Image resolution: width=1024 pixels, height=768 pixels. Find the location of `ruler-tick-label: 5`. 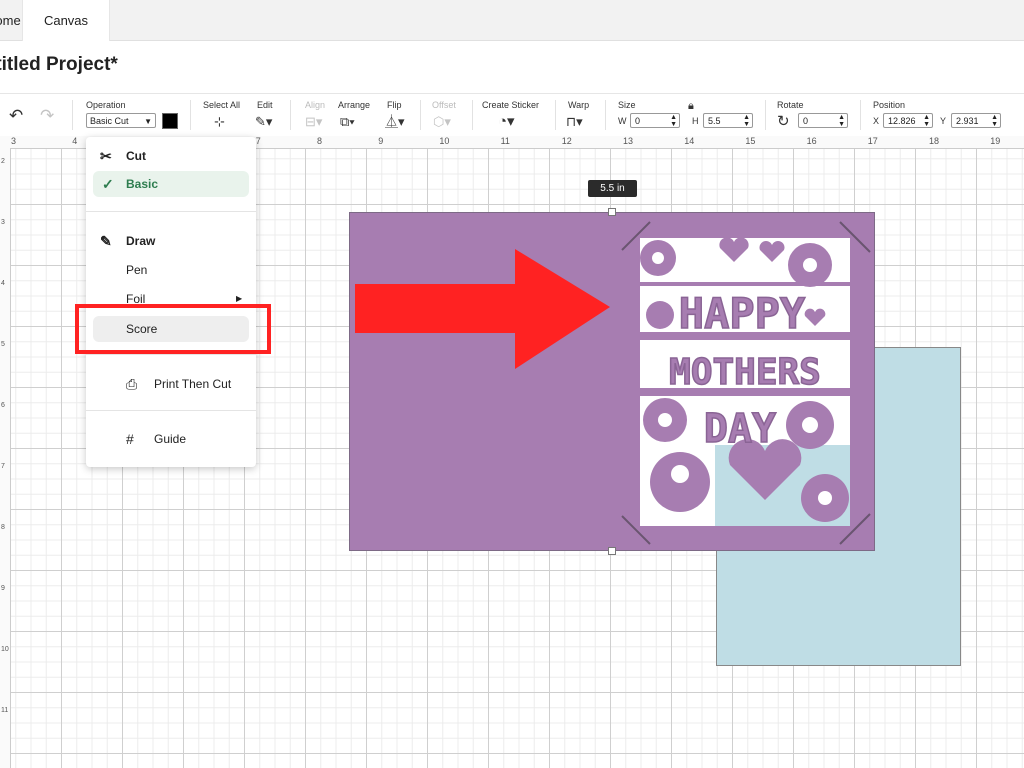

ruler-tick-label: 5 is located at coordinates (3, 344).